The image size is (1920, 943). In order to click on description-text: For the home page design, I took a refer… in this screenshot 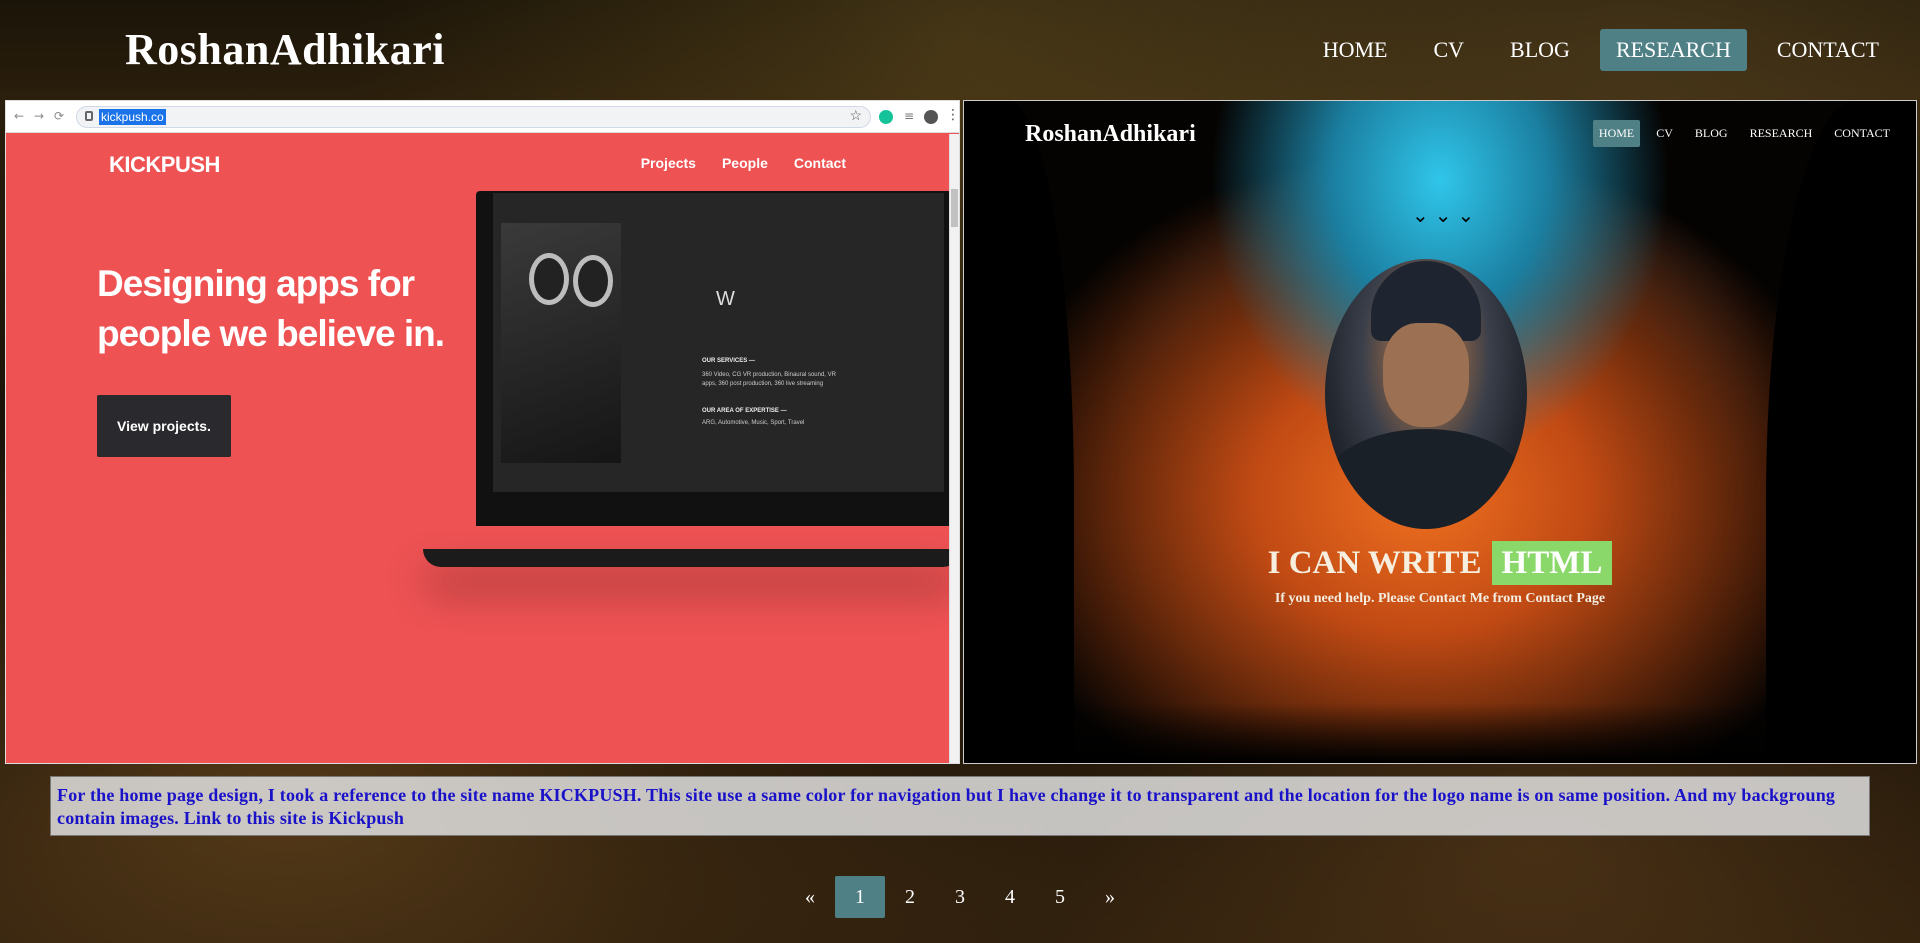, I will do `click(946, 806)`.